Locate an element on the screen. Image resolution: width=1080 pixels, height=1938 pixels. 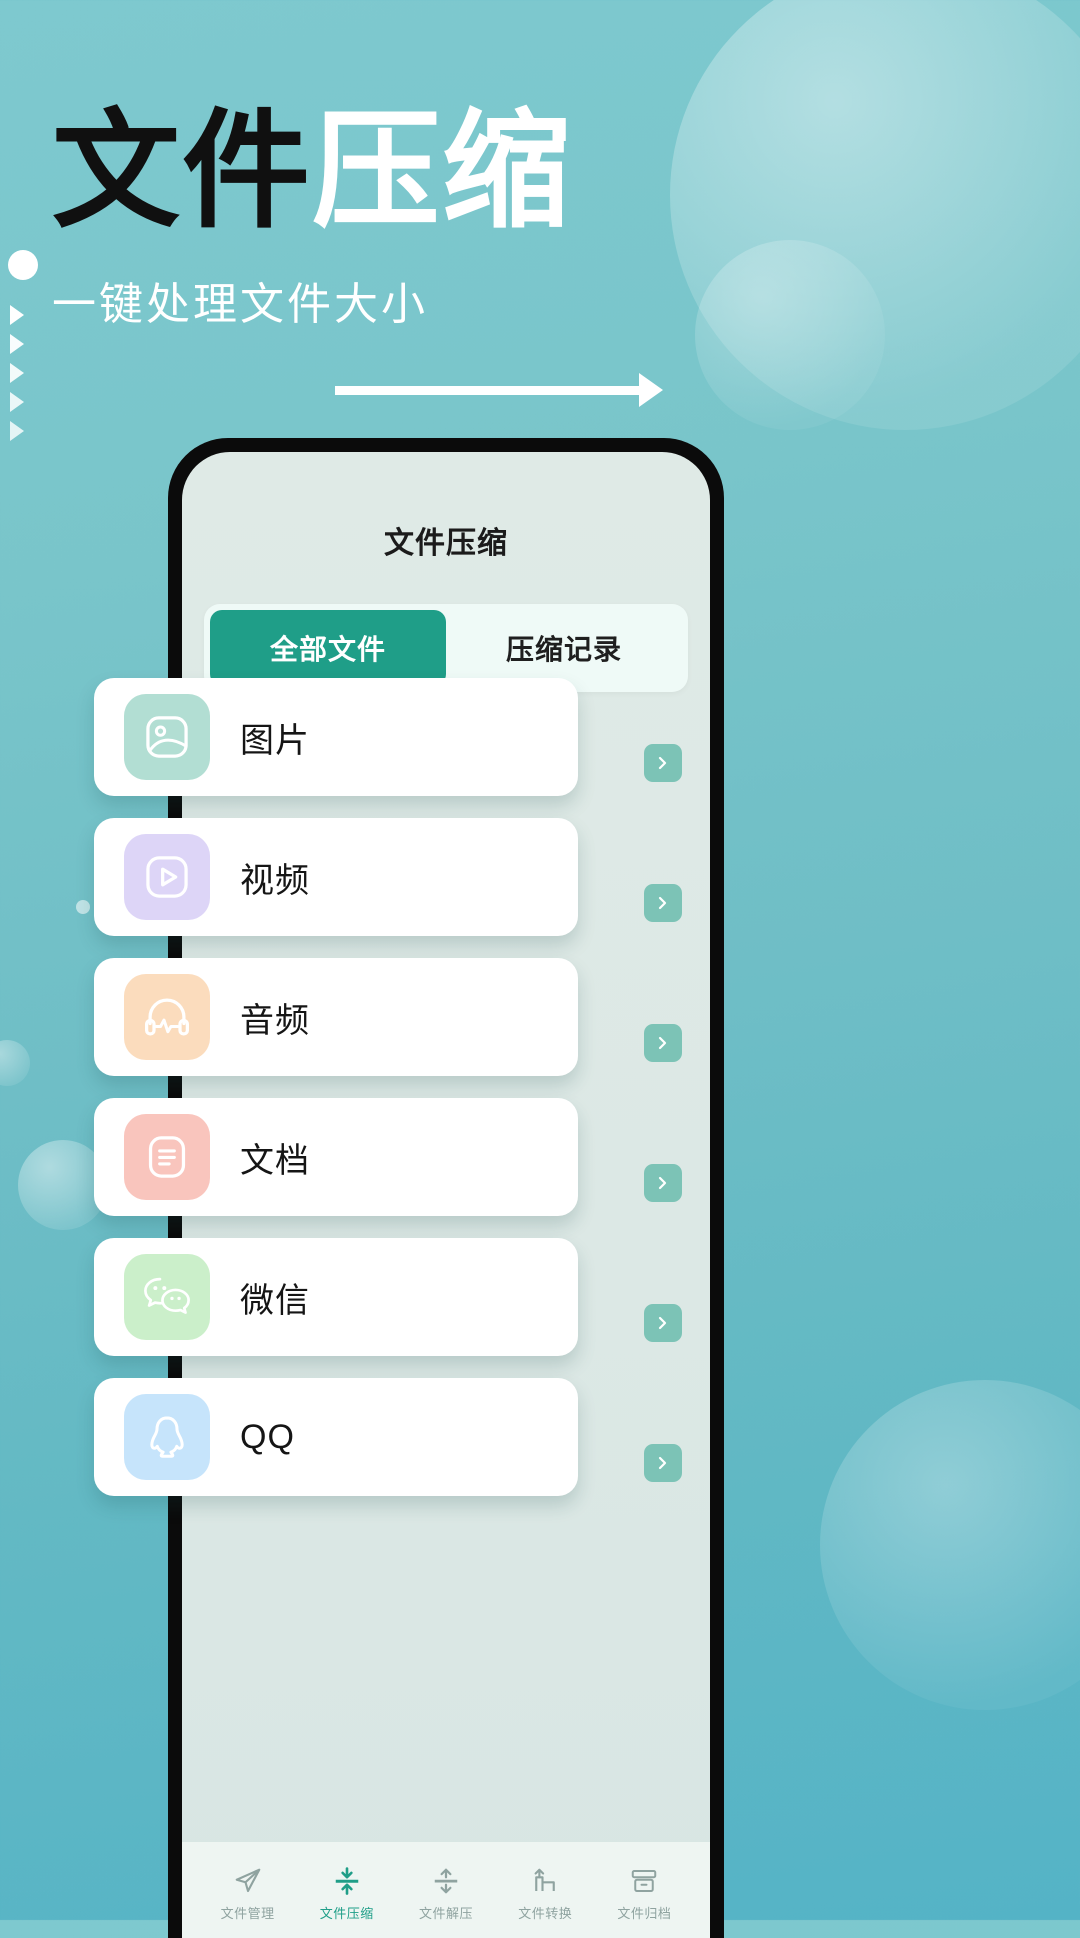
qq-icon is located at coordinates (167, 1437).